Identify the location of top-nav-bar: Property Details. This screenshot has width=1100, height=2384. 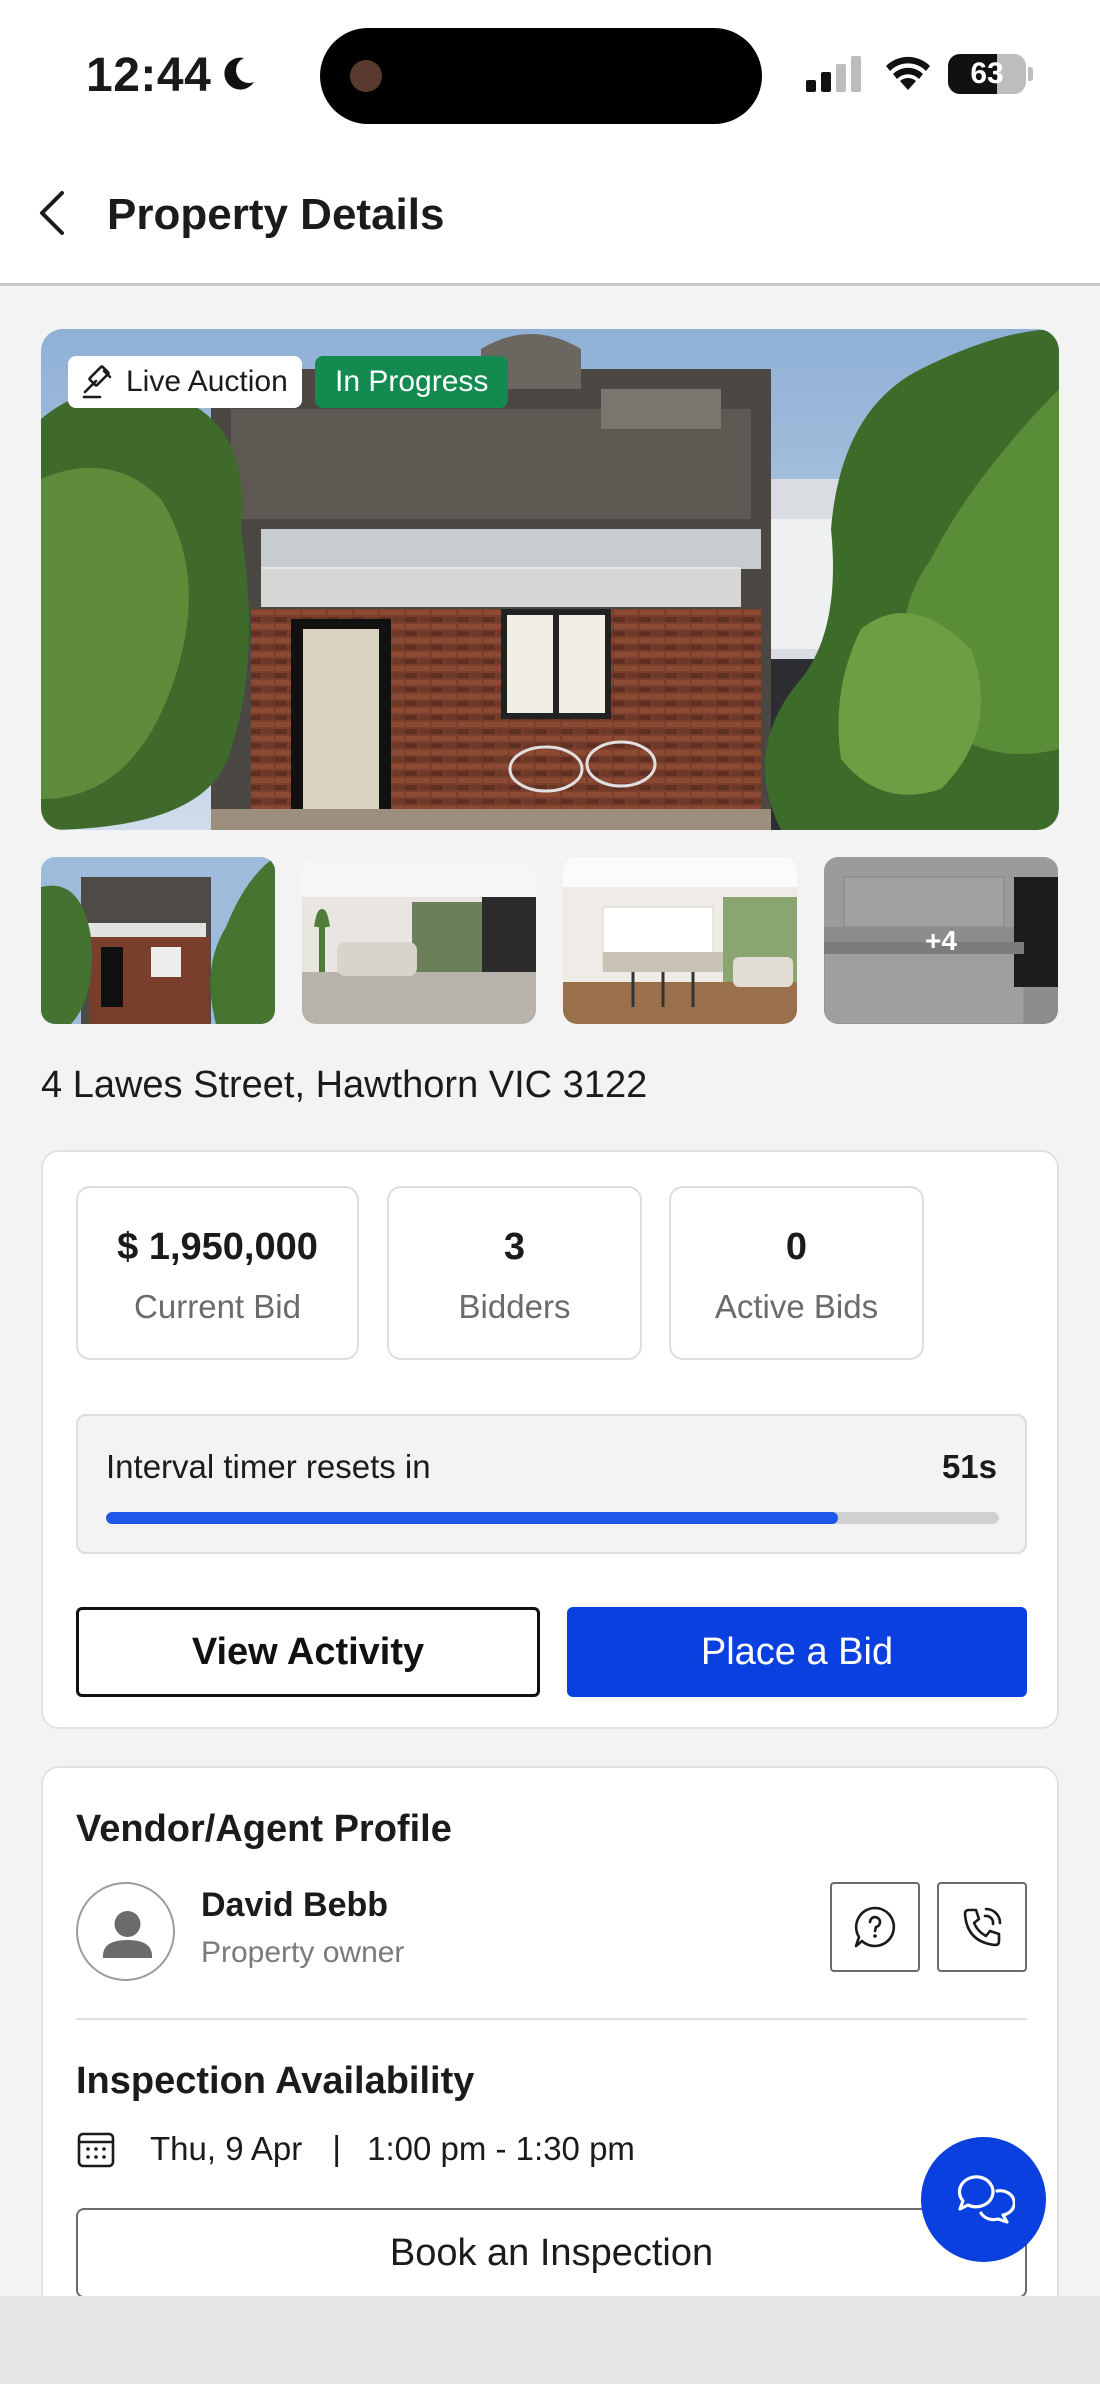
(550, 213).